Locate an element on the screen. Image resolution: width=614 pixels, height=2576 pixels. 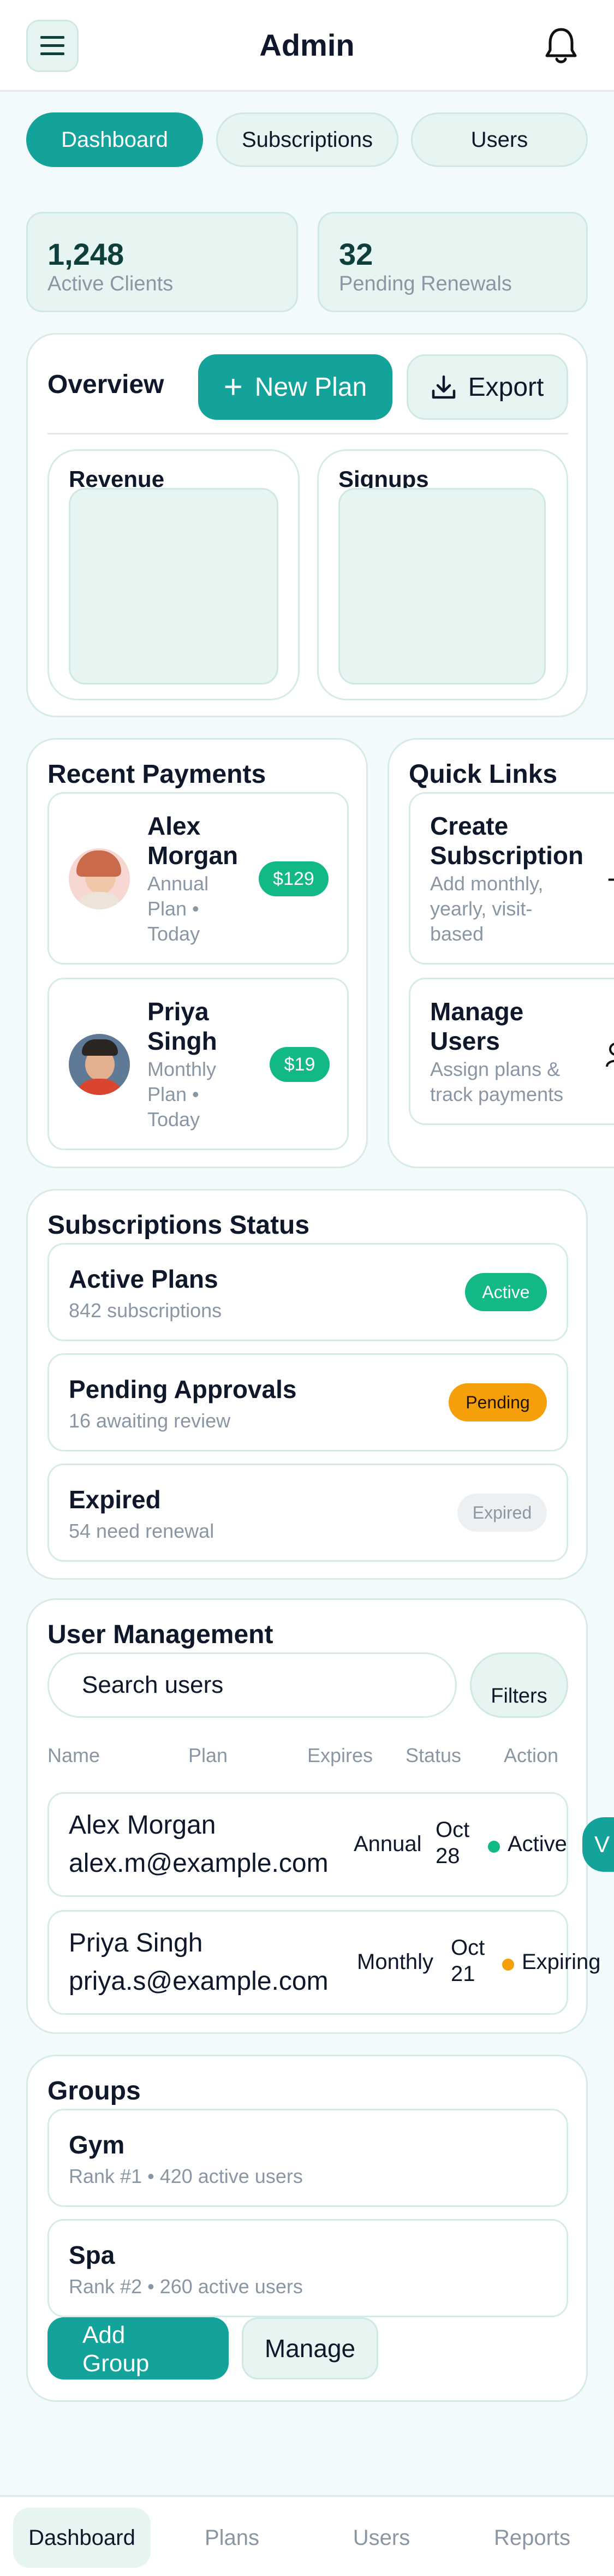
group-title: Gym is located at coordinates (97, 2145).